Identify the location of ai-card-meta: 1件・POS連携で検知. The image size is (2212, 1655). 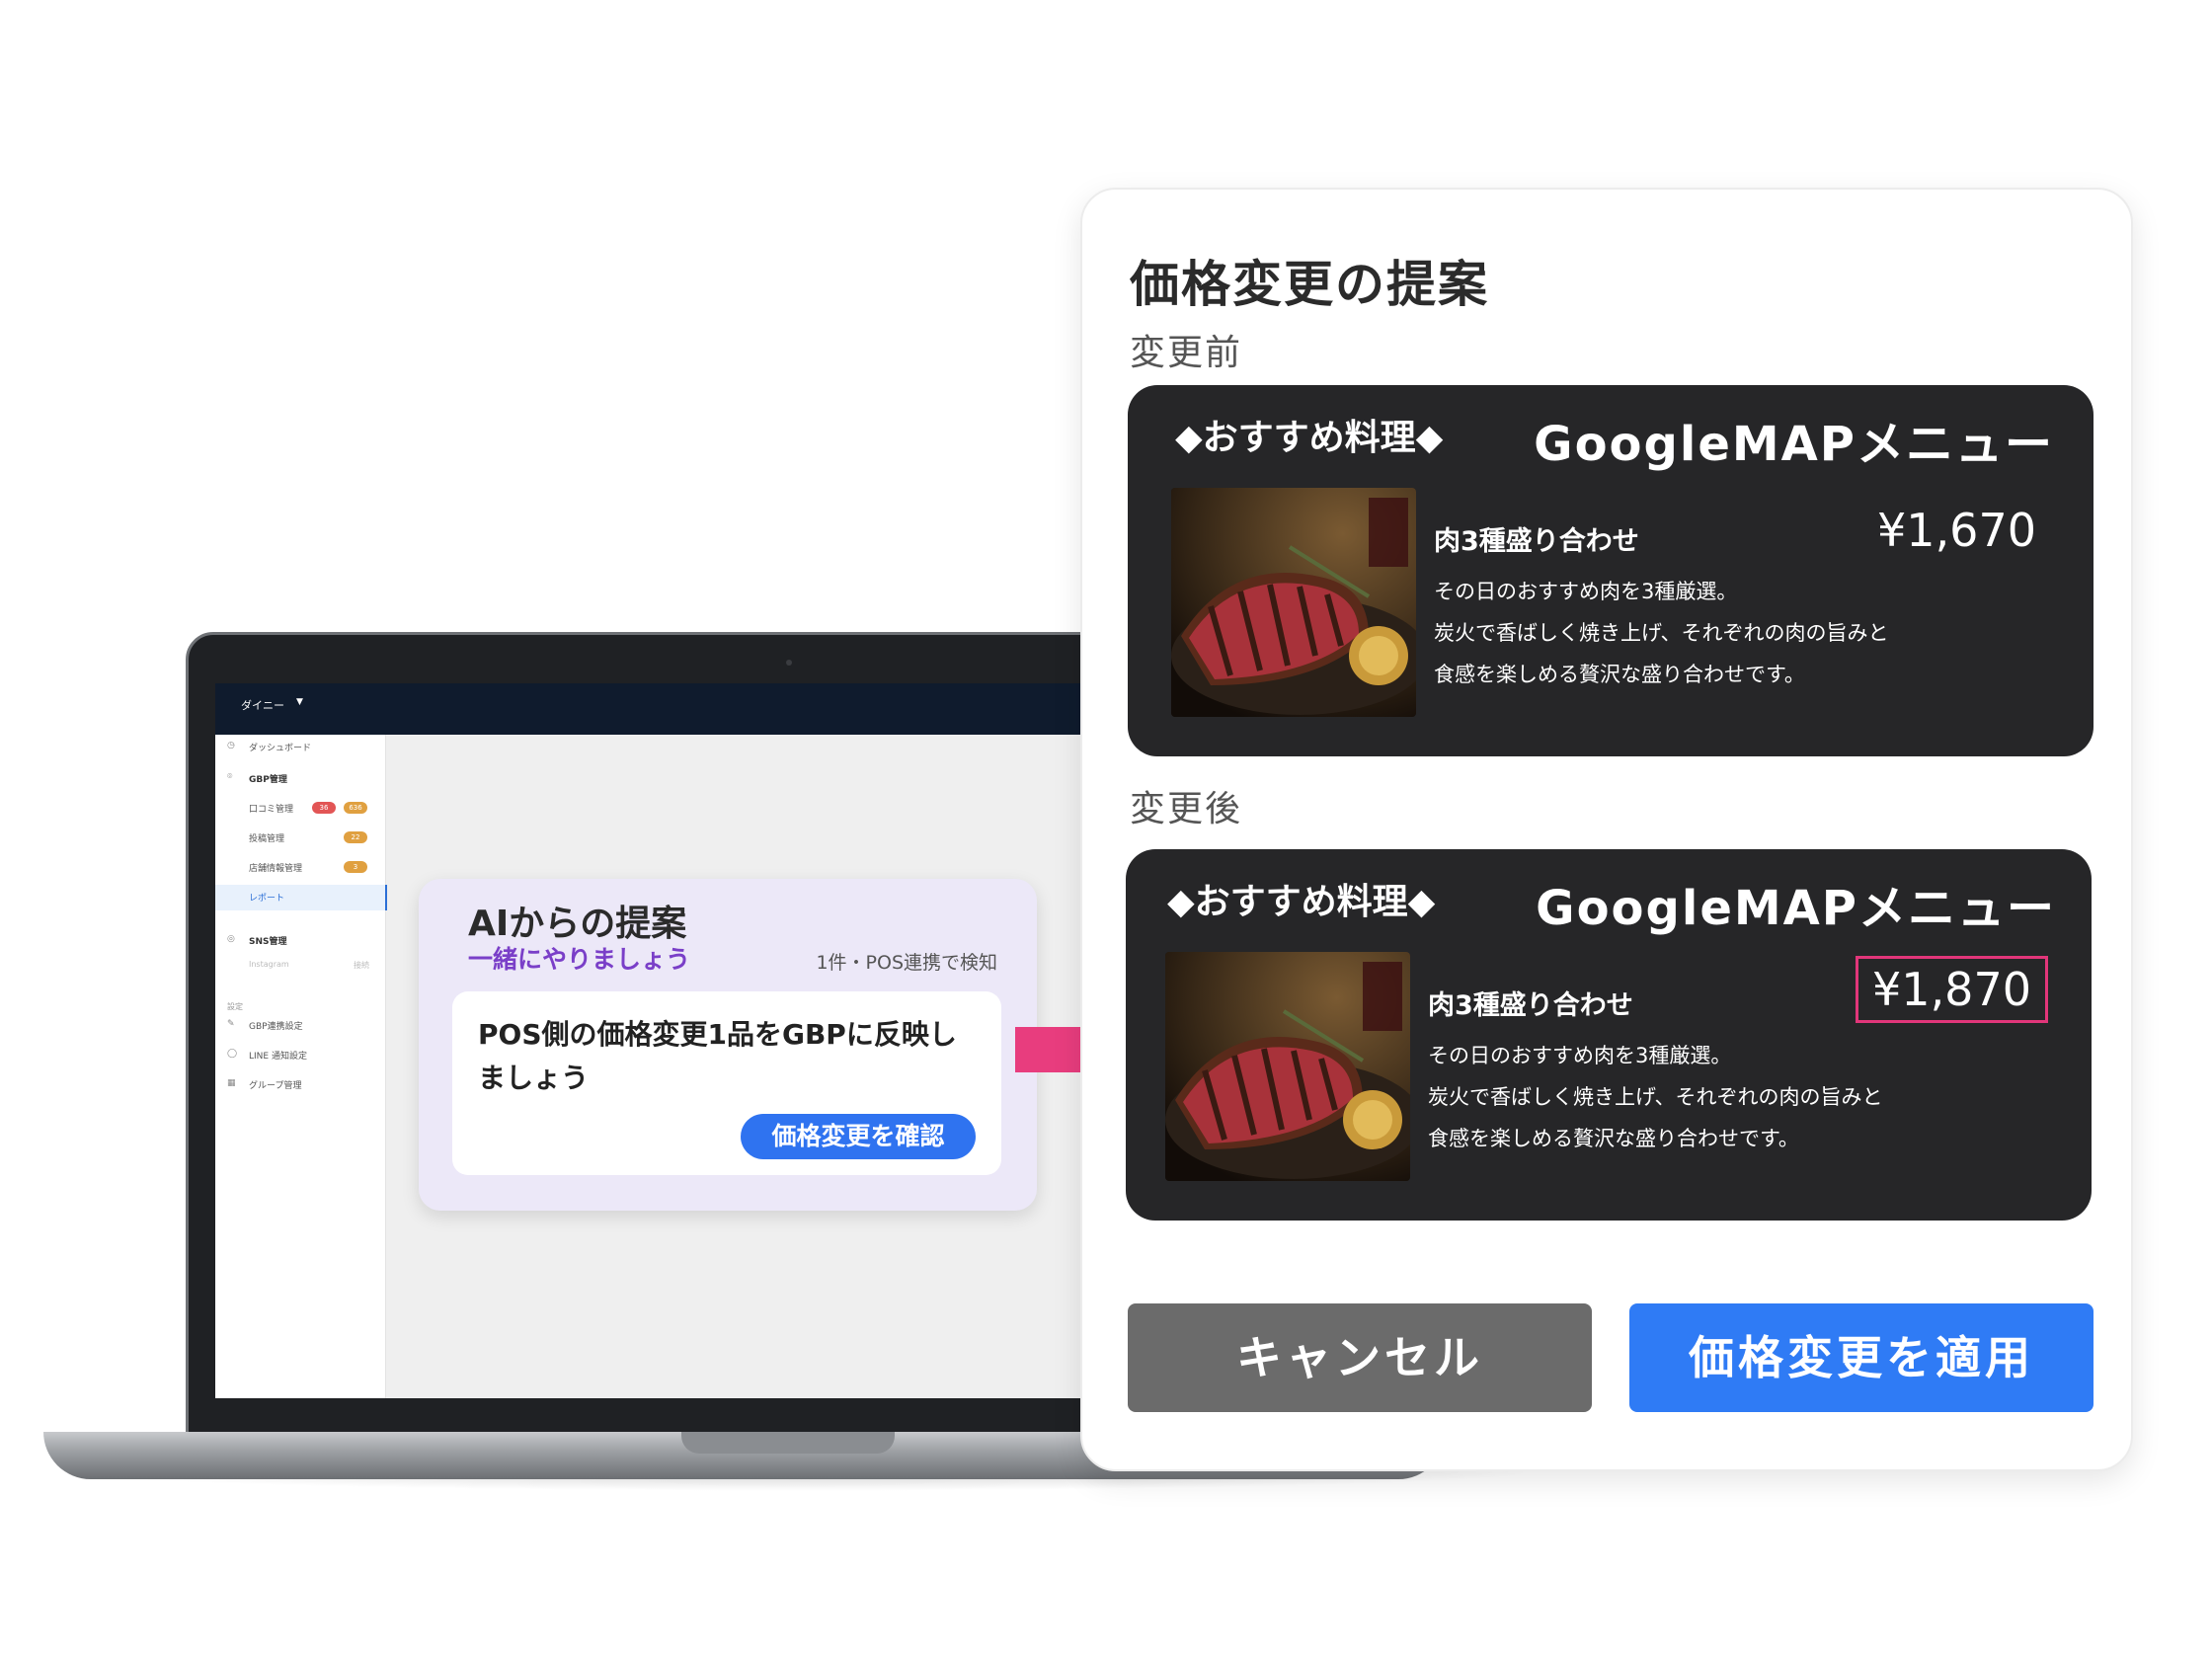
(907, 963).